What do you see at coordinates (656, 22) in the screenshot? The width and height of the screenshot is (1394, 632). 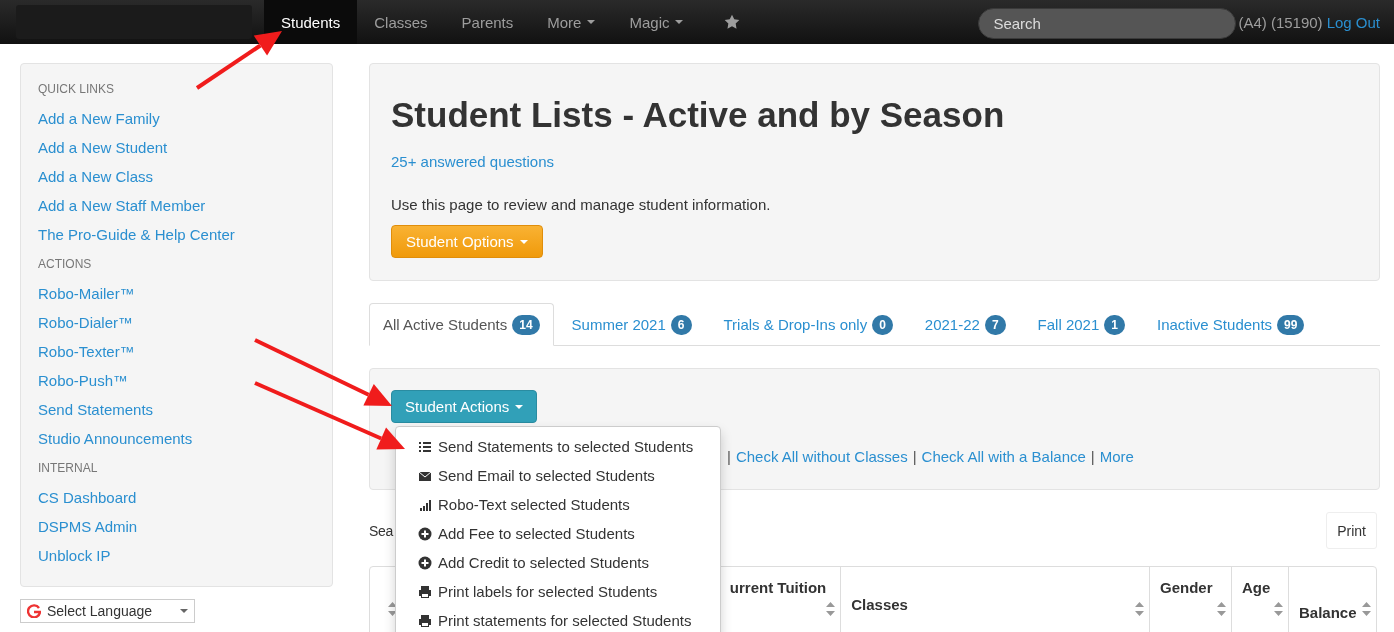 I see `nav-tab: Magic` at bounding box center [656, 22].